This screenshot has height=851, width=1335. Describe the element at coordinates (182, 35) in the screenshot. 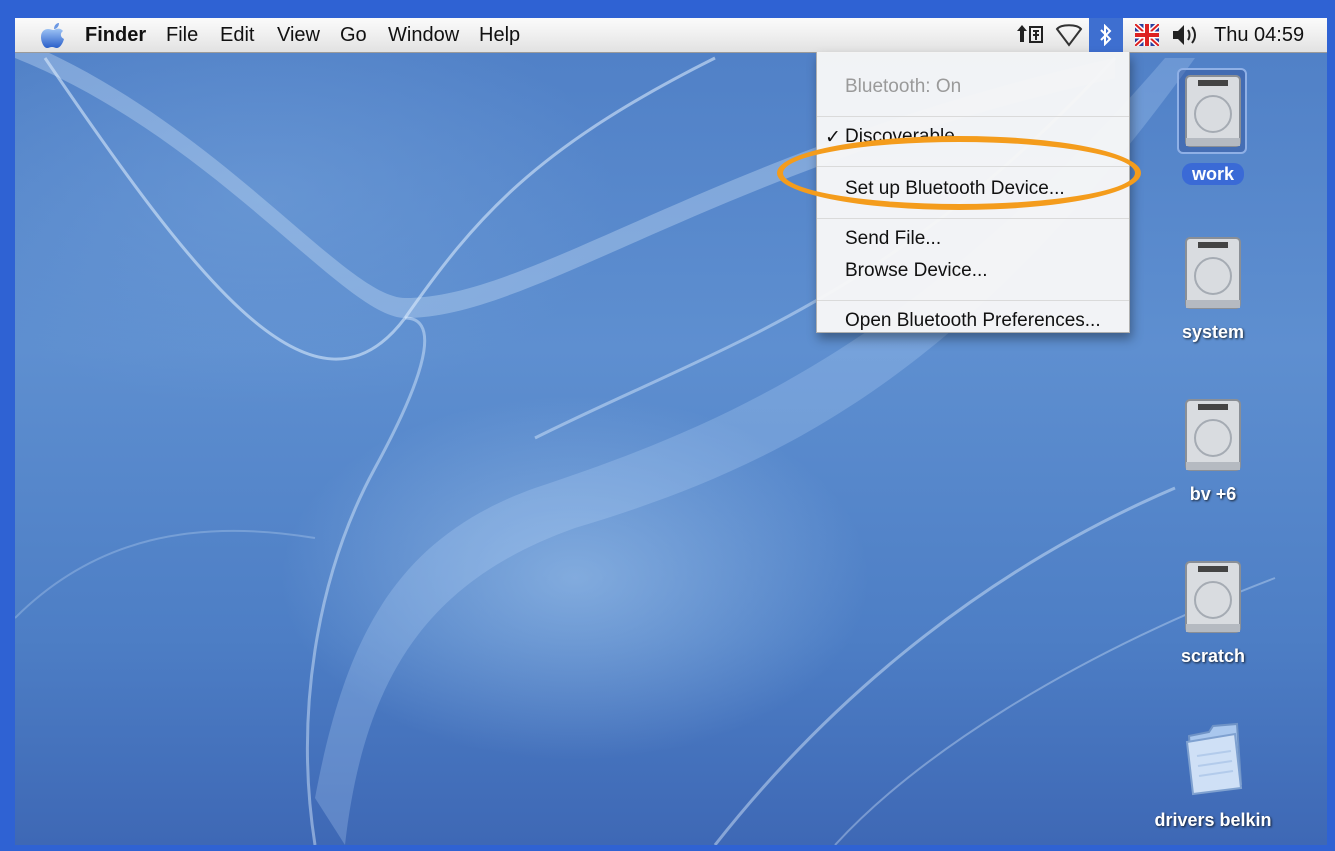

I see `menu-file: File` at that location.